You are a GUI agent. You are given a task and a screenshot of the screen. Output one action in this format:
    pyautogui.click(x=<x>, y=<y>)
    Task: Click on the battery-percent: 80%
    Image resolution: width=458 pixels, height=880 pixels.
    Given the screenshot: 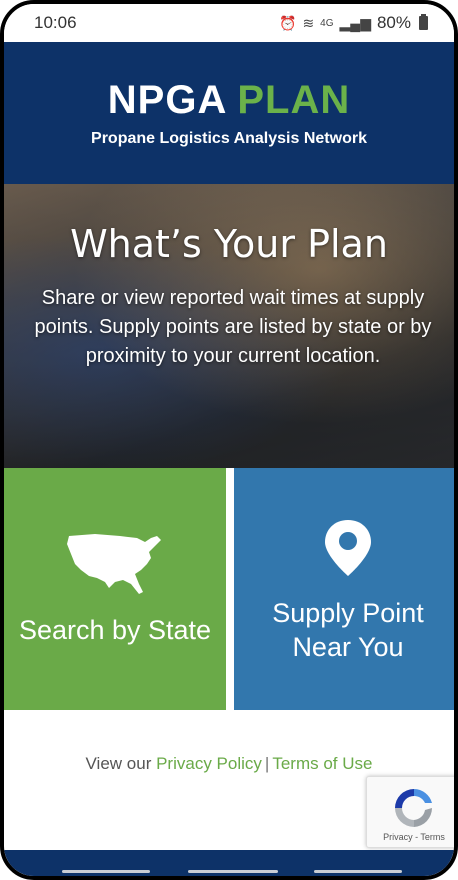 What is the action you would take?
    pyautogui.click(x=393, y=22)
    